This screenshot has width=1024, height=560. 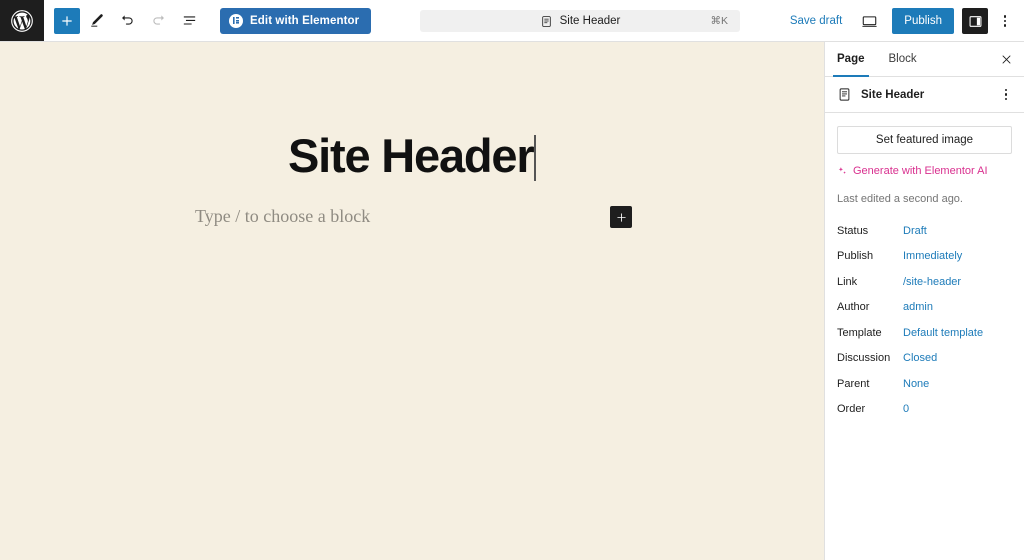 I want to click on status-value-parent: None, so click(x=916, y=384).